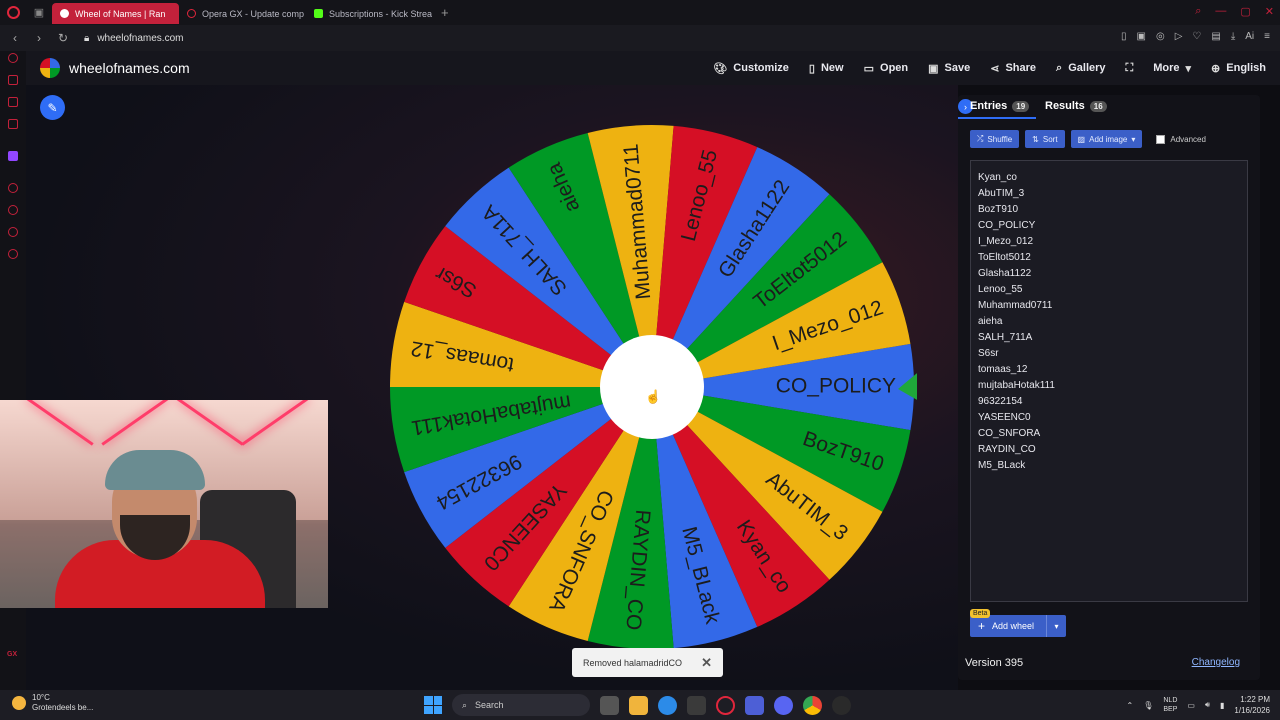 The height and width of the screenshot is (720, 1280). Describe the element at coordinates (609, 705) in the screenshot. I see `task-view-icon` at that location.